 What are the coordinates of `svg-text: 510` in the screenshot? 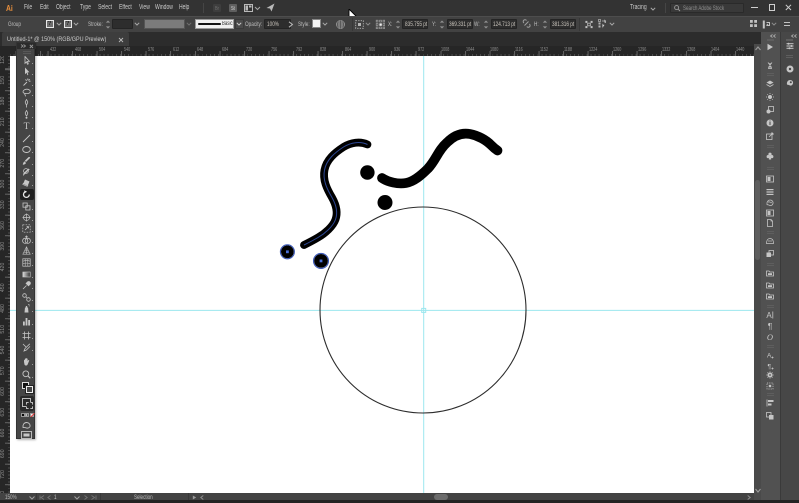 It's located at (3, 329).